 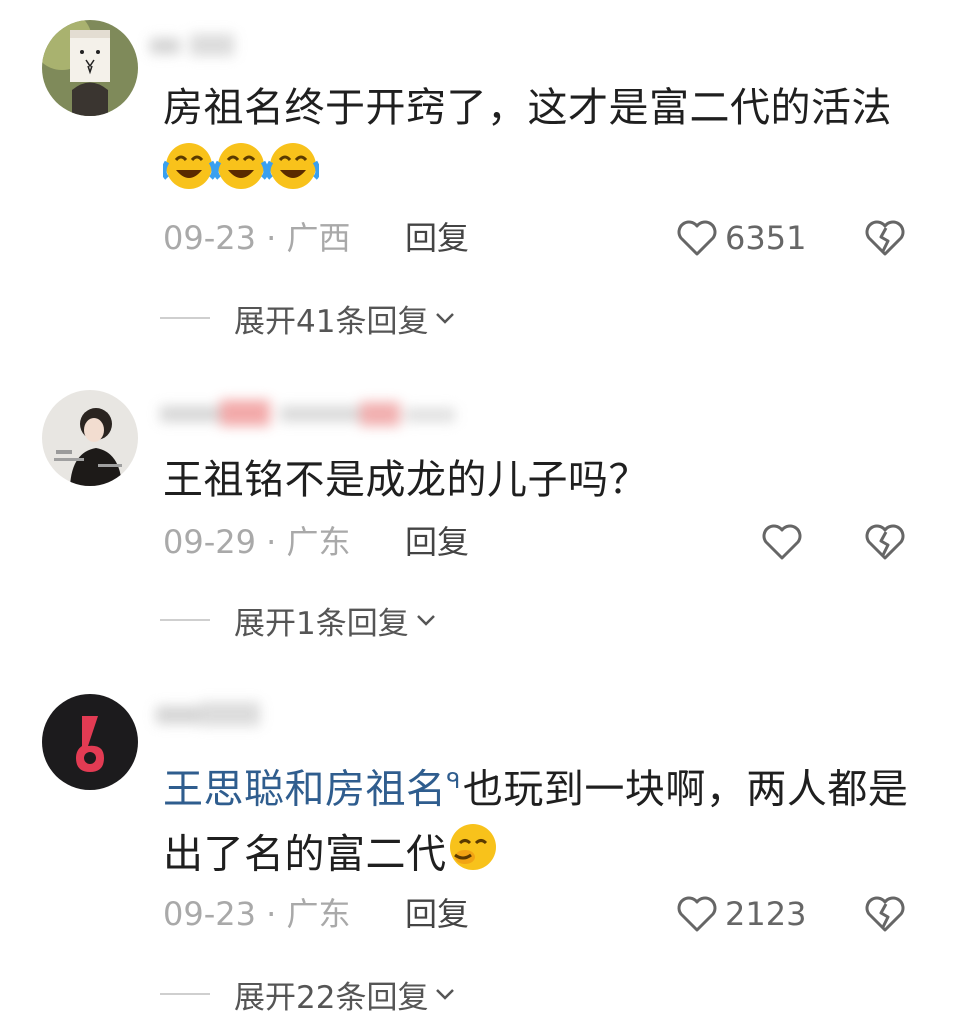 What do you see at coordinates (321, 623) in the screenshot?
I see `expand-replies-label: 展开1条回复` at bounding box center [321, 623].